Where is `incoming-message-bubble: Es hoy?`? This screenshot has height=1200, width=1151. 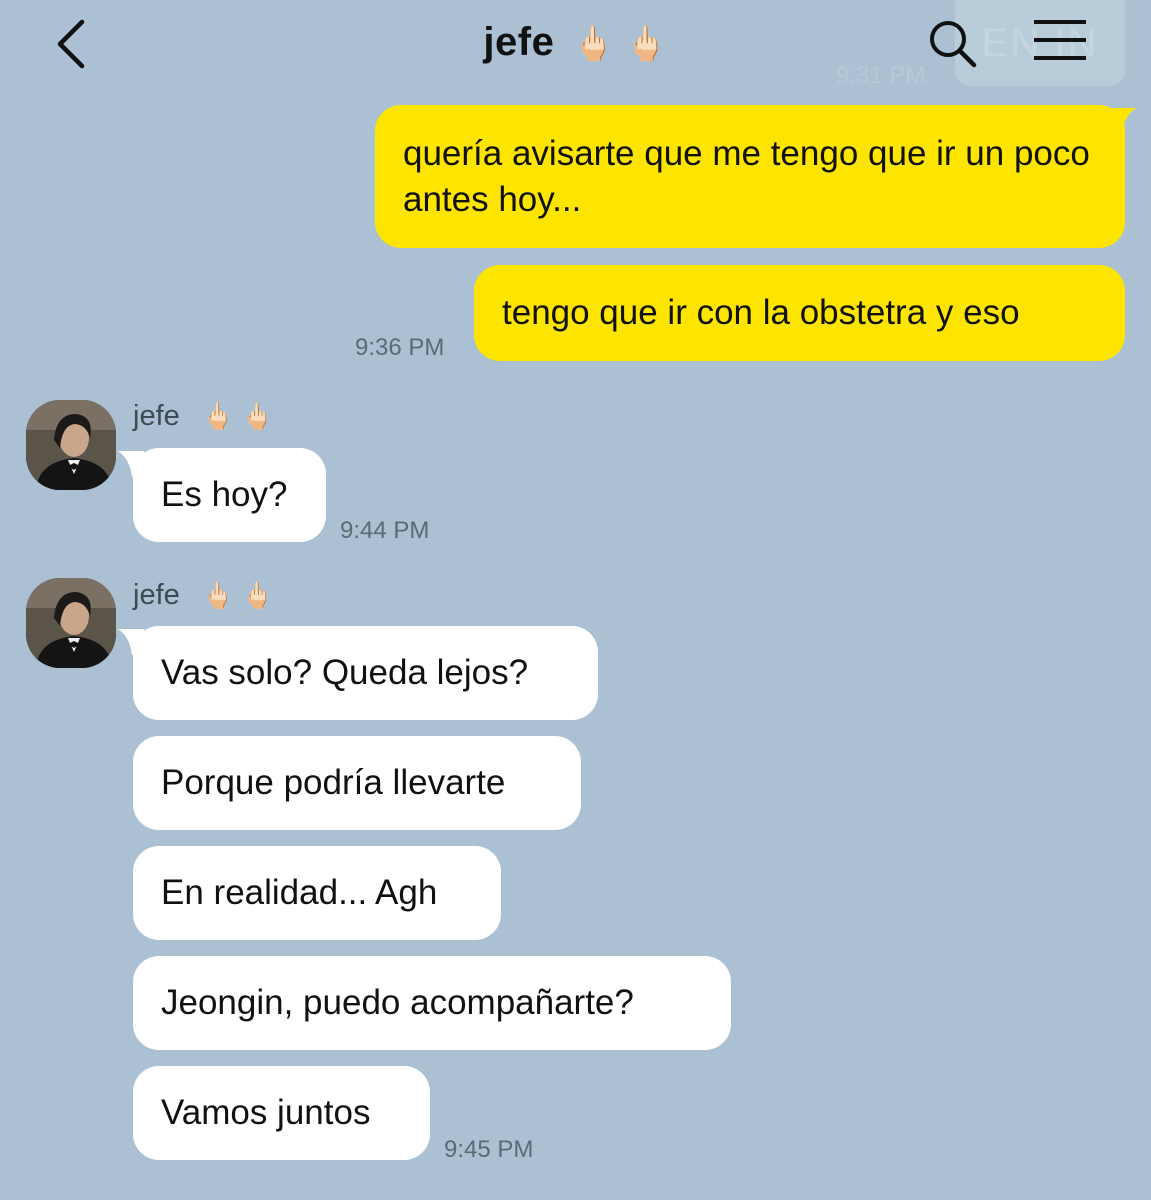 incoming-message-bubble: Es hoy? is located at coordinates (229, 495).